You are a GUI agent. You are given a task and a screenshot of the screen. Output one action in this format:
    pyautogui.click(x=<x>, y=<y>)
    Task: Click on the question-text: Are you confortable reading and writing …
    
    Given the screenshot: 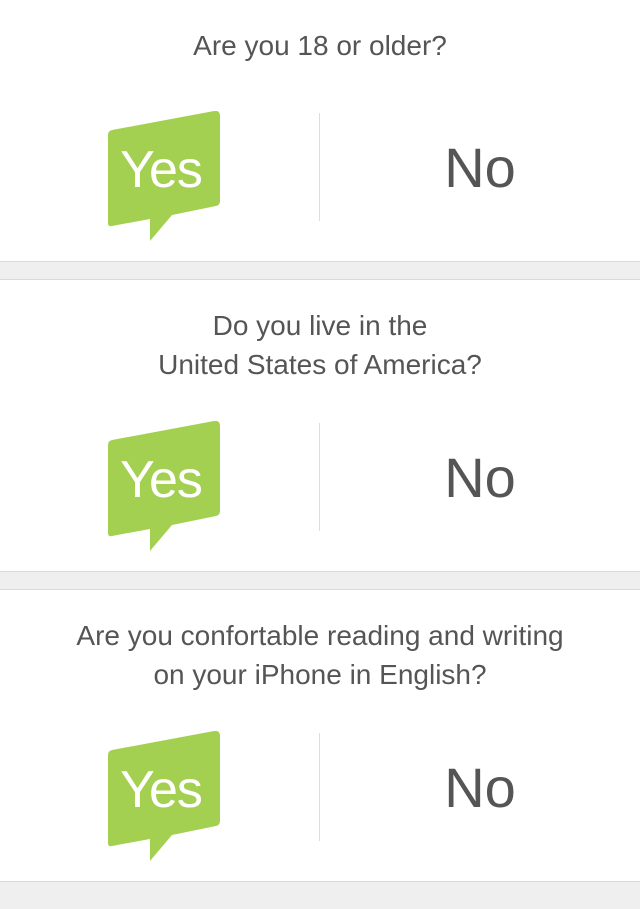 What is the action you would take?
    pyautogui.click(x=320, y=655)
    